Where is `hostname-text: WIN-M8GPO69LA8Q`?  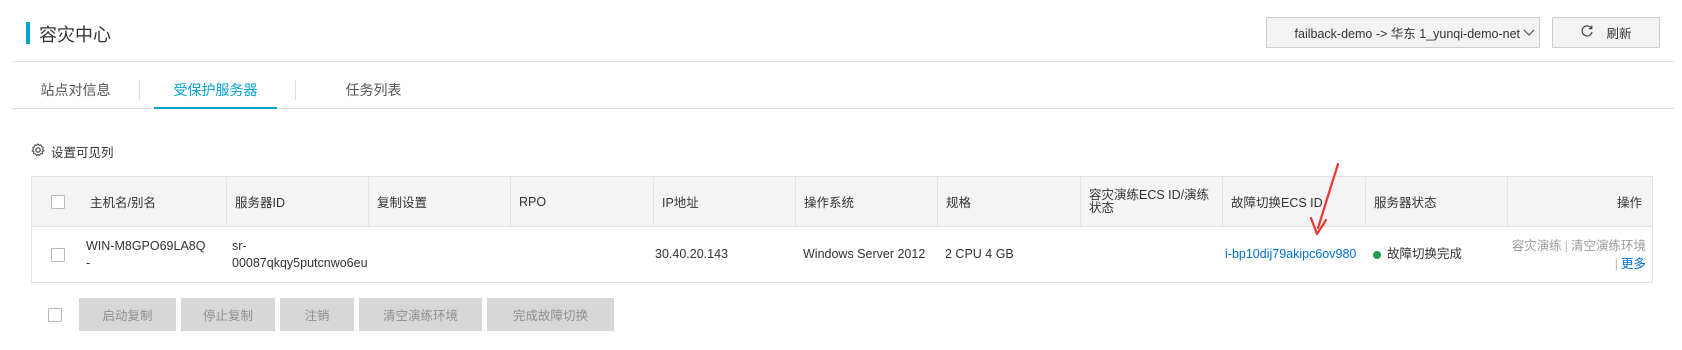 hostname-text: WIN-M8GPO69LA8Q is located at coordinates (146, 245).